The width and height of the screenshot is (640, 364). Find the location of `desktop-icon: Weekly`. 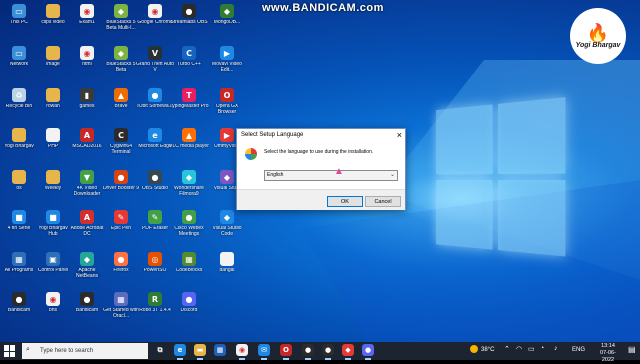

desktop-icon: Weekly is located at coordinates (53, 181).